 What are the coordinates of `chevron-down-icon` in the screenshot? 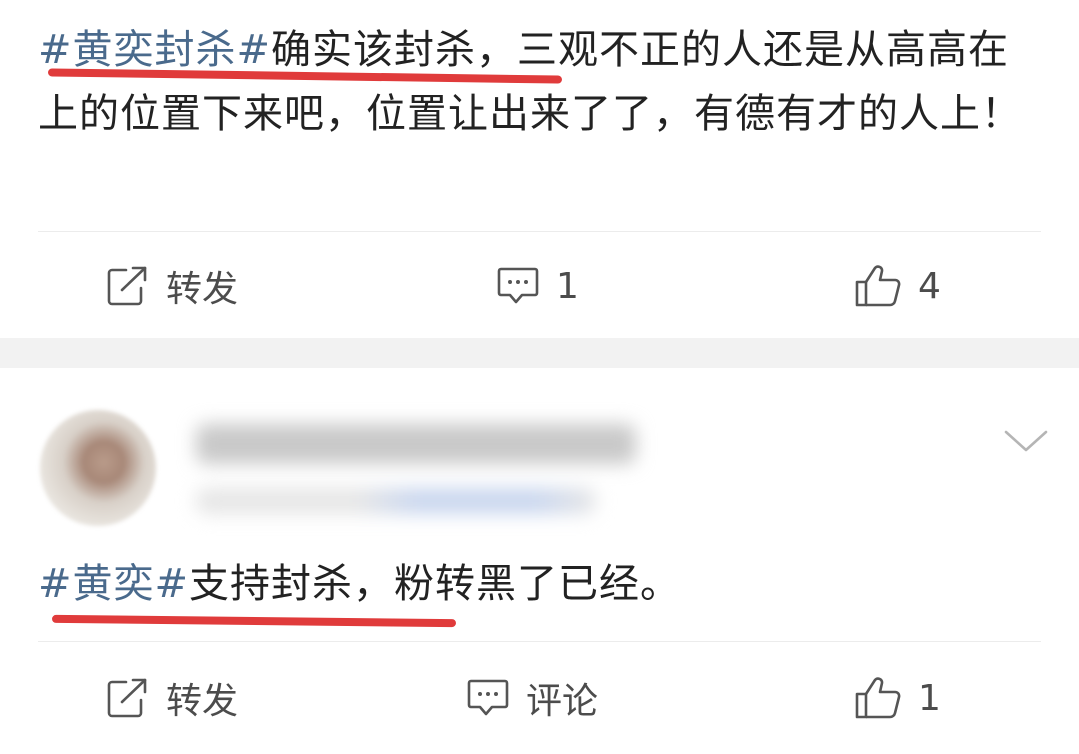 It's located at (1026, 441).